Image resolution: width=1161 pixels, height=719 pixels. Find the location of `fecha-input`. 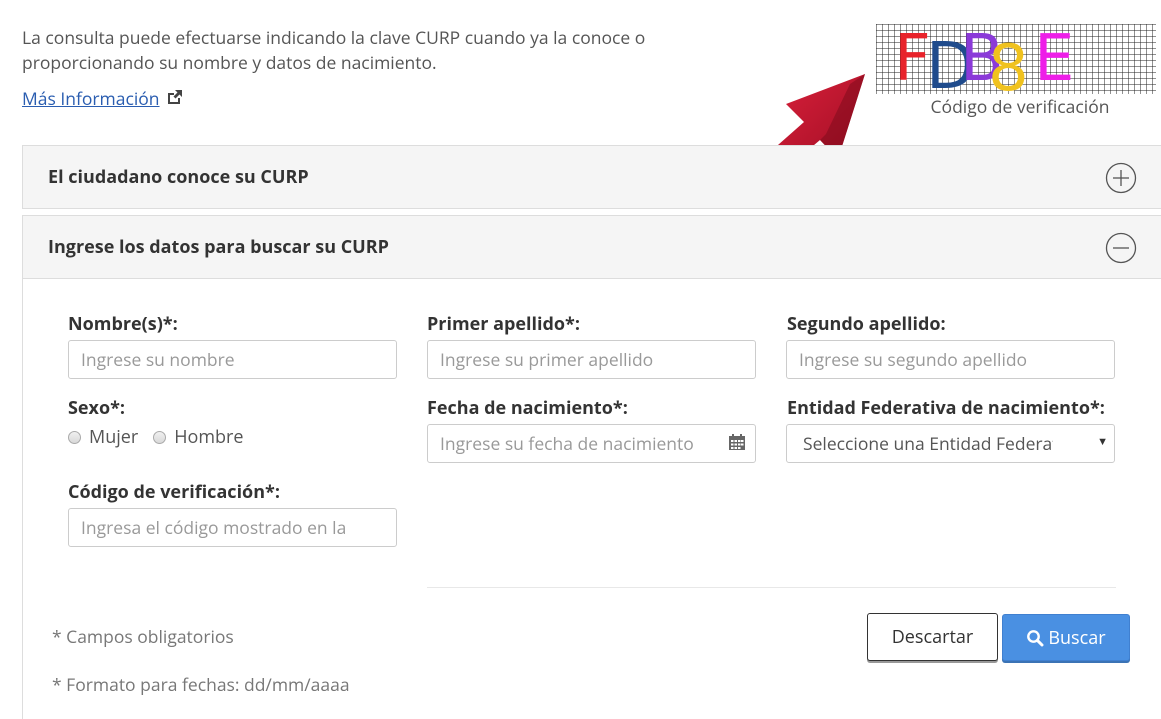

fecha-input is located at coordinates (591, 443).